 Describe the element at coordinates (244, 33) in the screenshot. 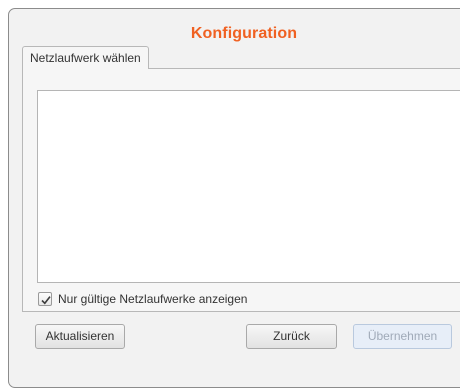

I see `dialog-title: Konfiguration` at that location.